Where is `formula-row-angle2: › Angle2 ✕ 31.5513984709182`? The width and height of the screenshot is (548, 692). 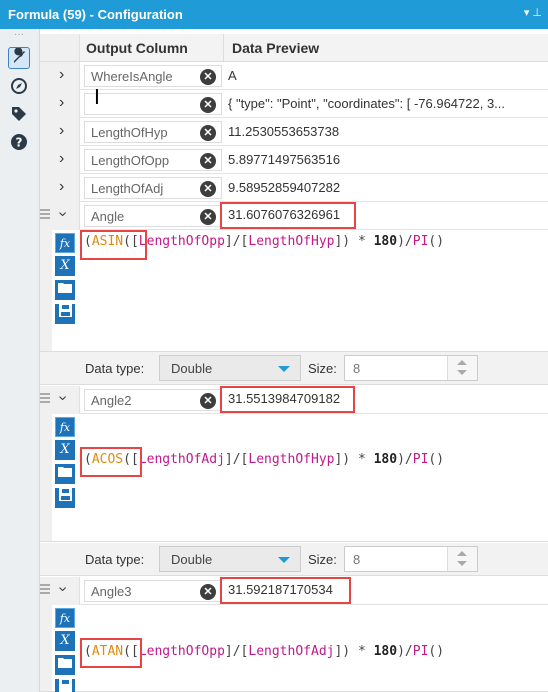 formula-row-angle2: › Angle2 ✕ 31.5513984709182 is located at coordinates (294, 400).